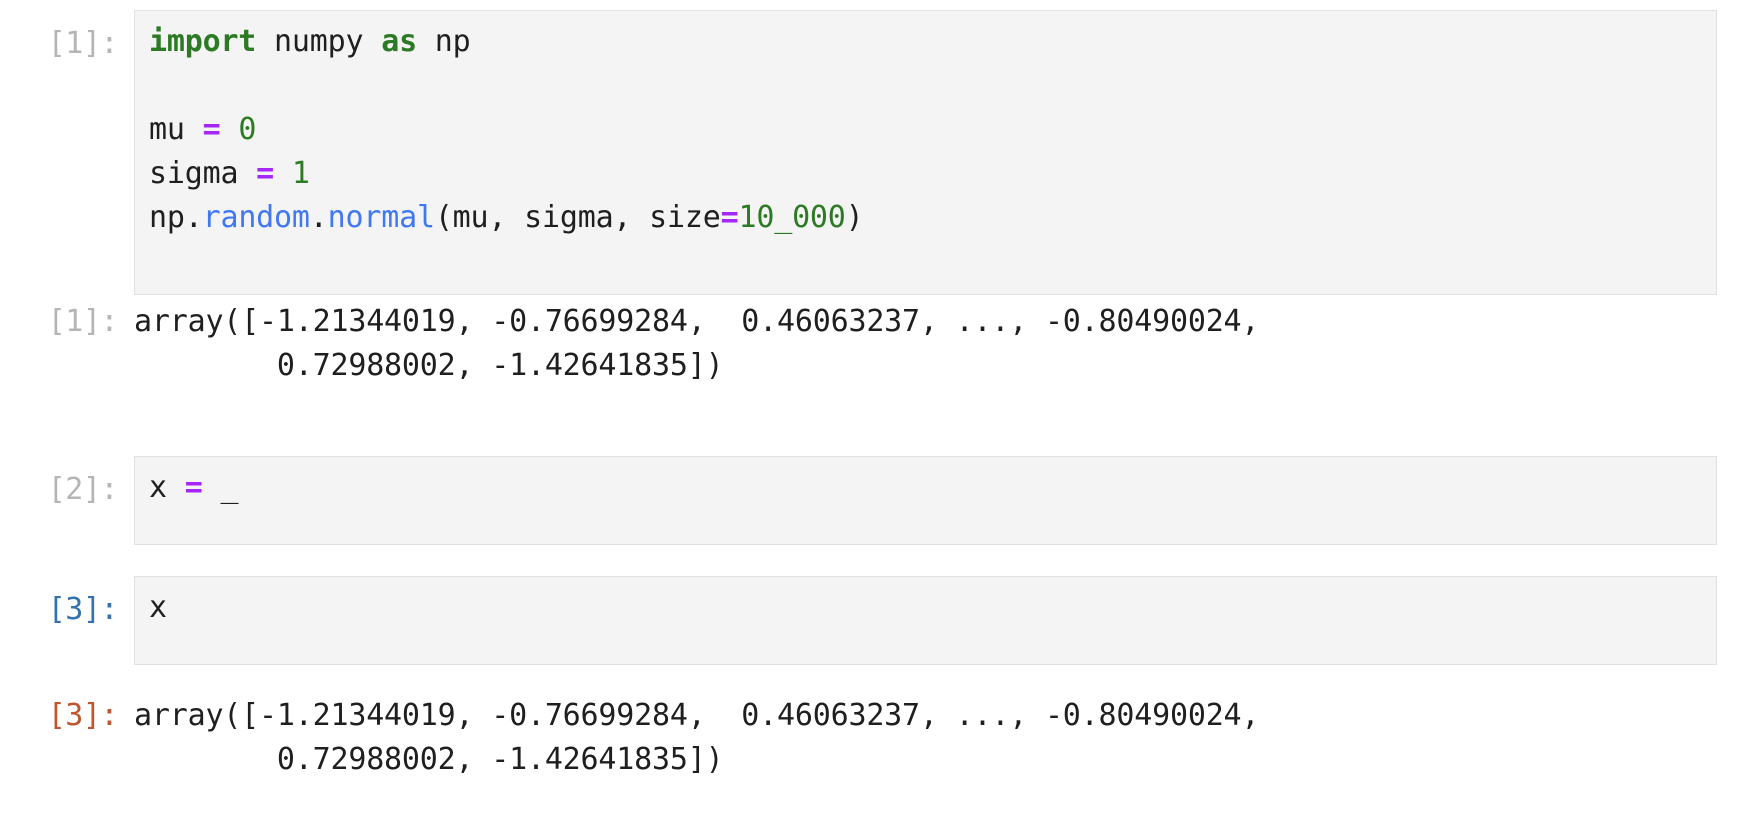  What do you see at coordinates (83, 609) in the screenshot?
I see `input-prompt: [3]:` at bounding box center [83, 609].